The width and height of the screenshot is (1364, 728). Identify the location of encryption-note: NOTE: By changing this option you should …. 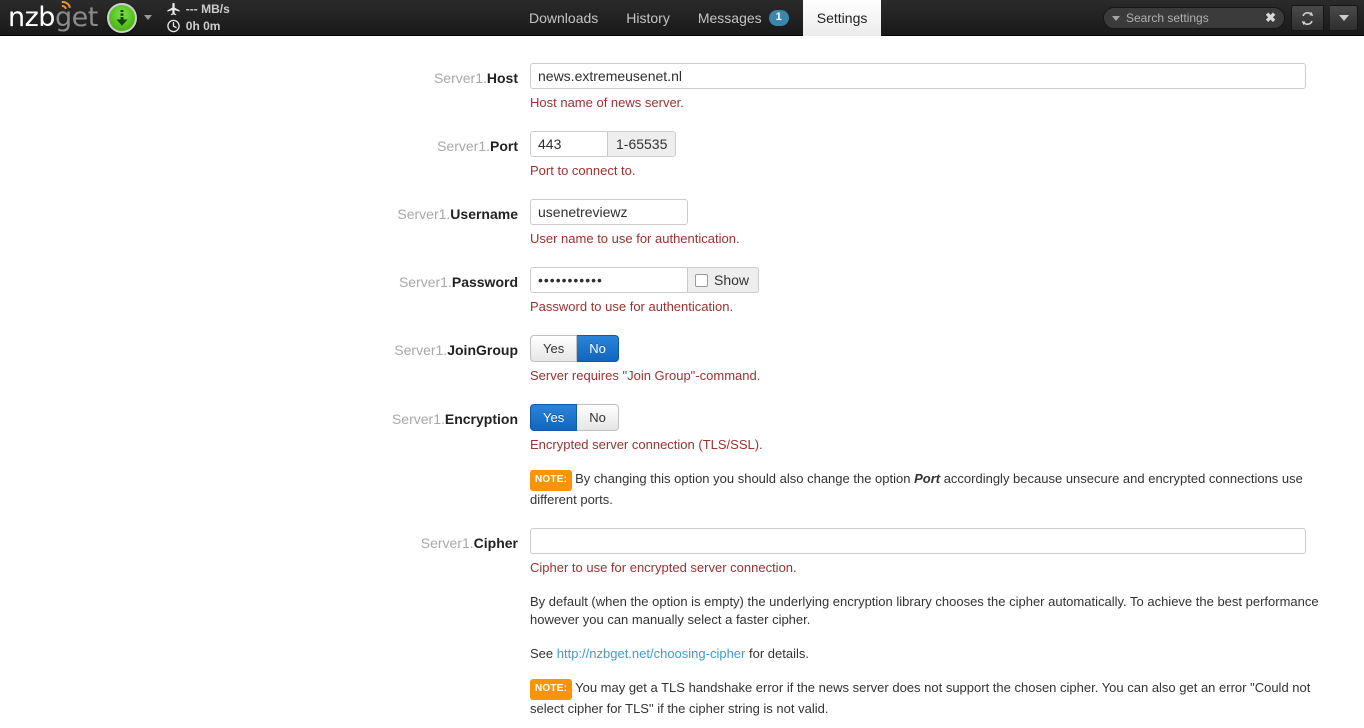
(933, 489).